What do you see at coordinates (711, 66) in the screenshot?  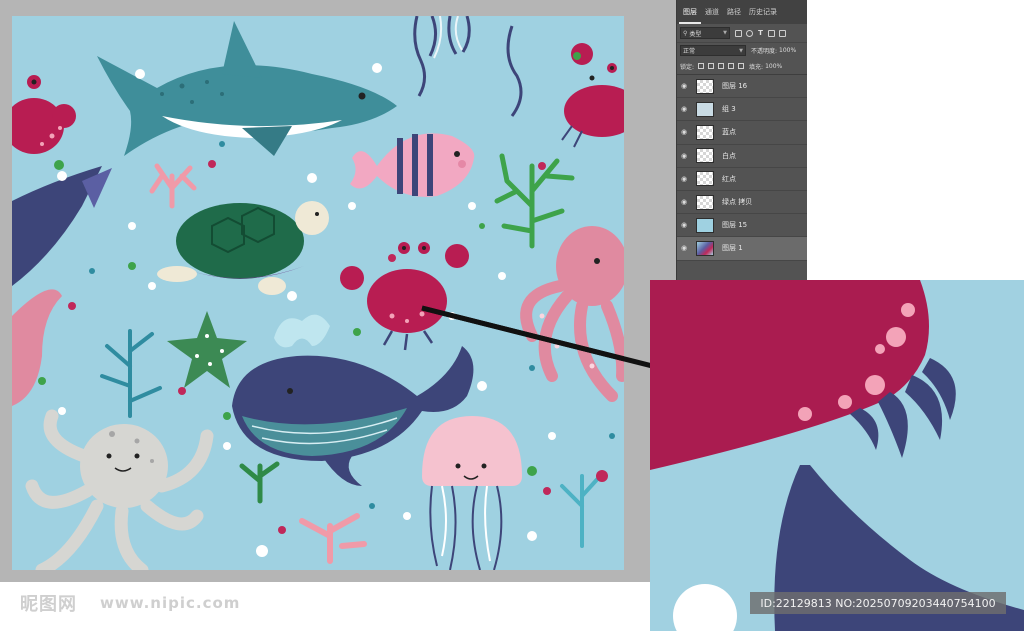 I see `lock-image-icon` at bounding box center [711, 66].